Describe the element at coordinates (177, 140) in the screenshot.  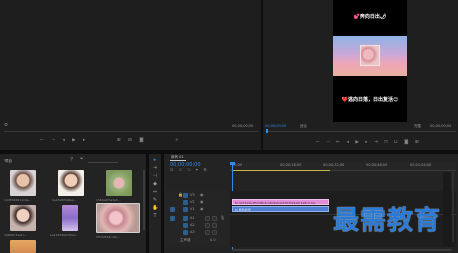
I see `add-button-icon: +` at that location.